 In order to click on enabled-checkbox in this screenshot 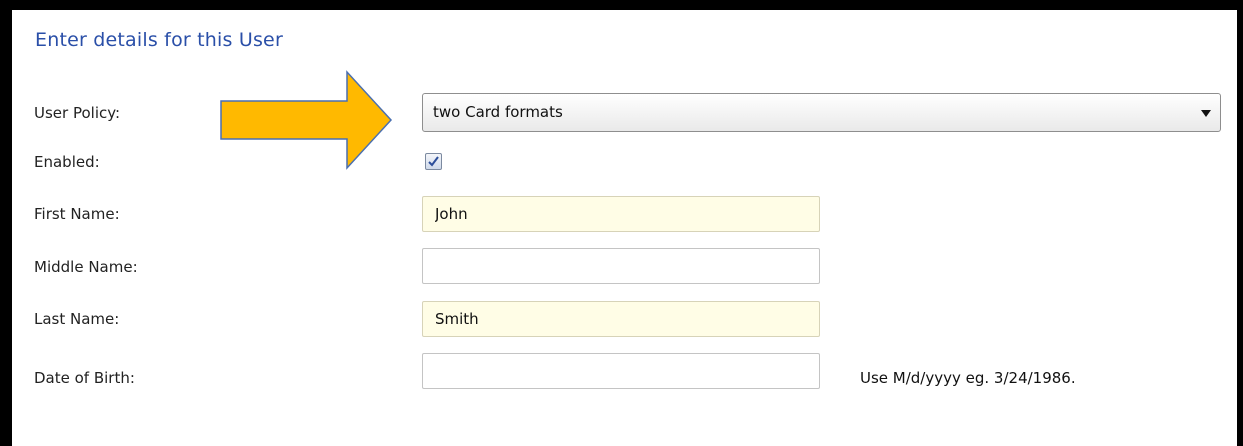, I will do `click(433, 161)`.